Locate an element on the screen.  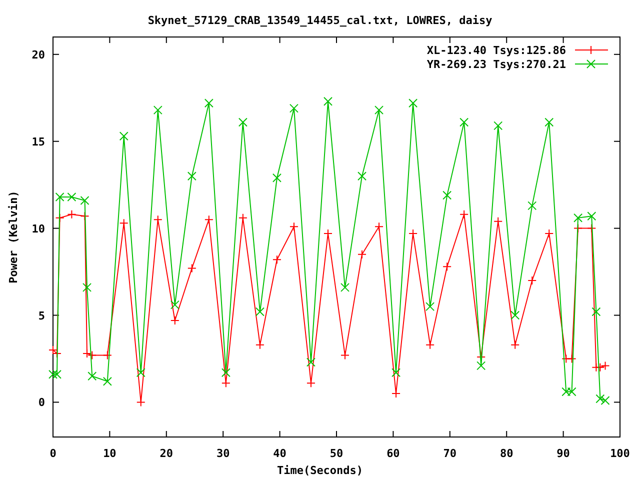
tick-label: 80 is located at coordinates (507, 453).